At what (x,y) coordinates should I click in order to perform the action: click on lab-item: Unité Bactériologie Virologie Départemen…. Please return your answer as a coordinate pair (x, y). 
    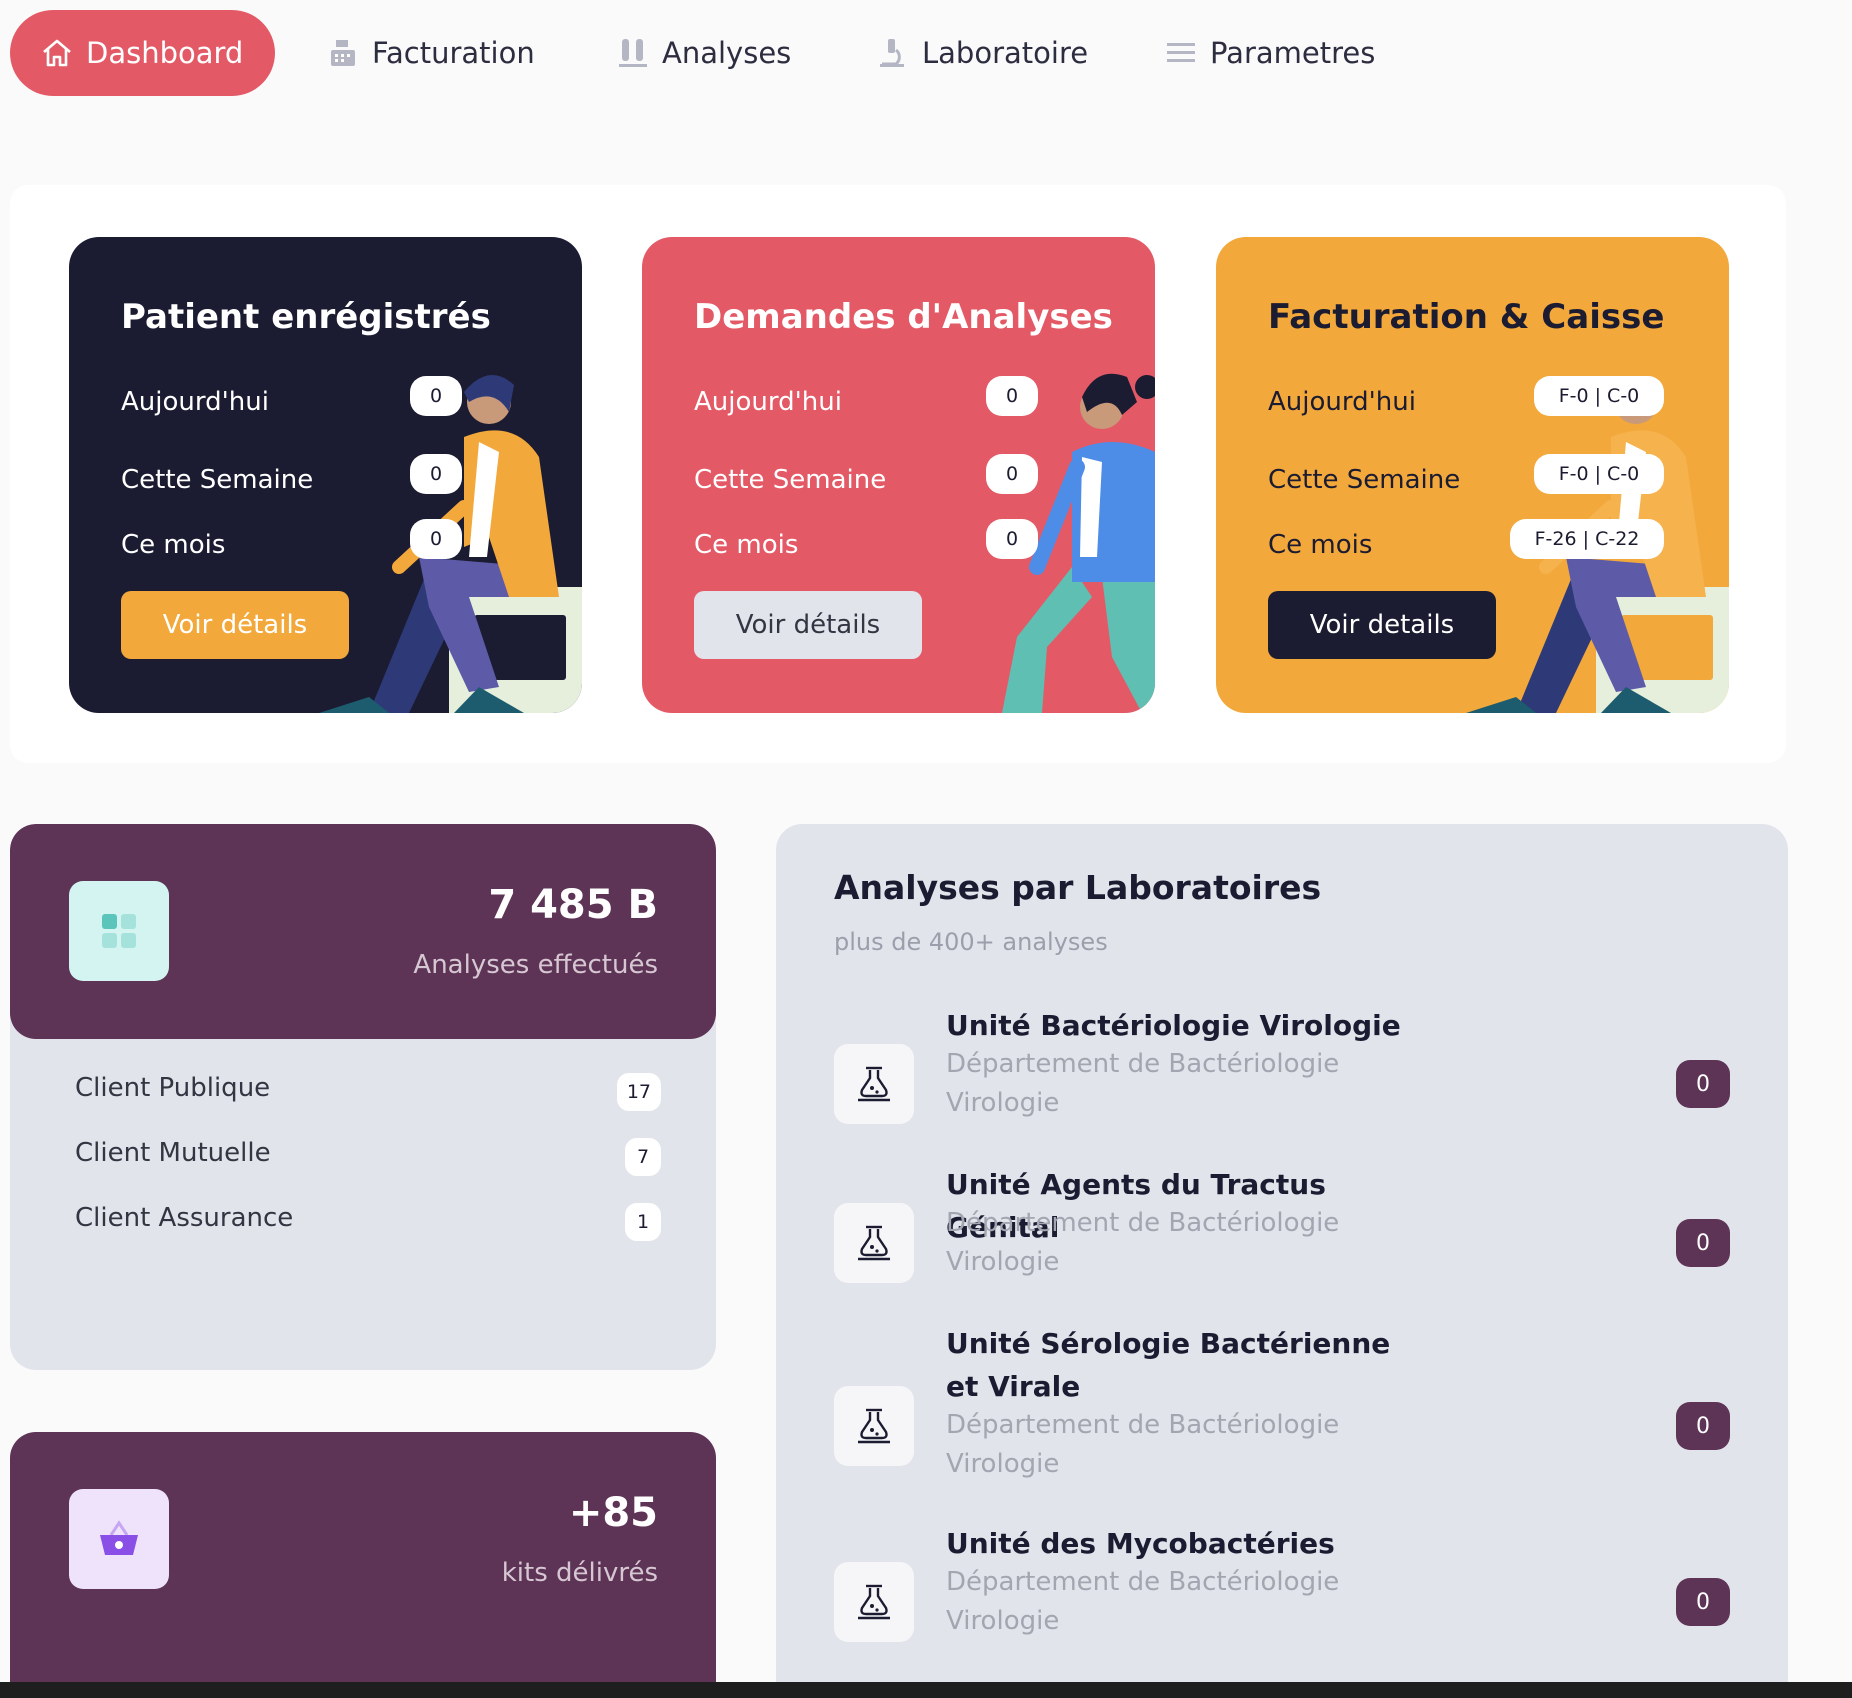
    Looking at the image, I should click on (1282, 1074).